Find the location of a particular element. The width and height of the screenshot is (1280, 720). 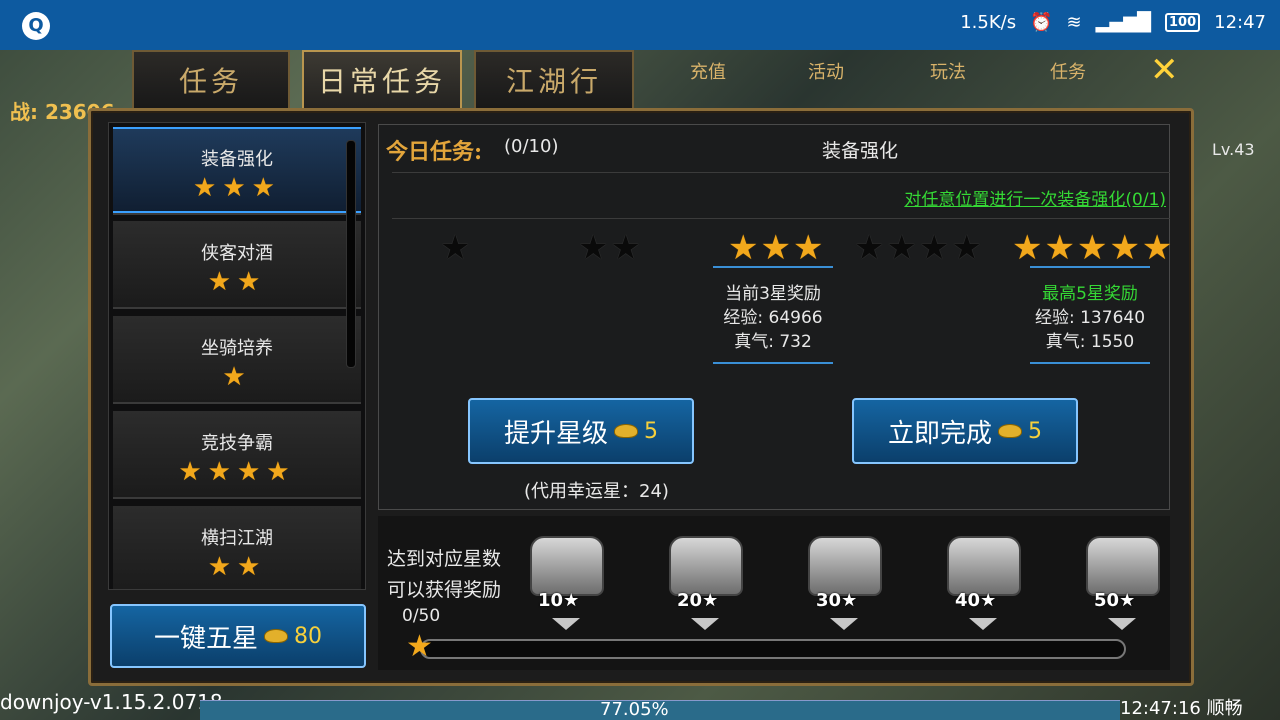

chest-star-count: 40★ is located at coordinates (976, 600).